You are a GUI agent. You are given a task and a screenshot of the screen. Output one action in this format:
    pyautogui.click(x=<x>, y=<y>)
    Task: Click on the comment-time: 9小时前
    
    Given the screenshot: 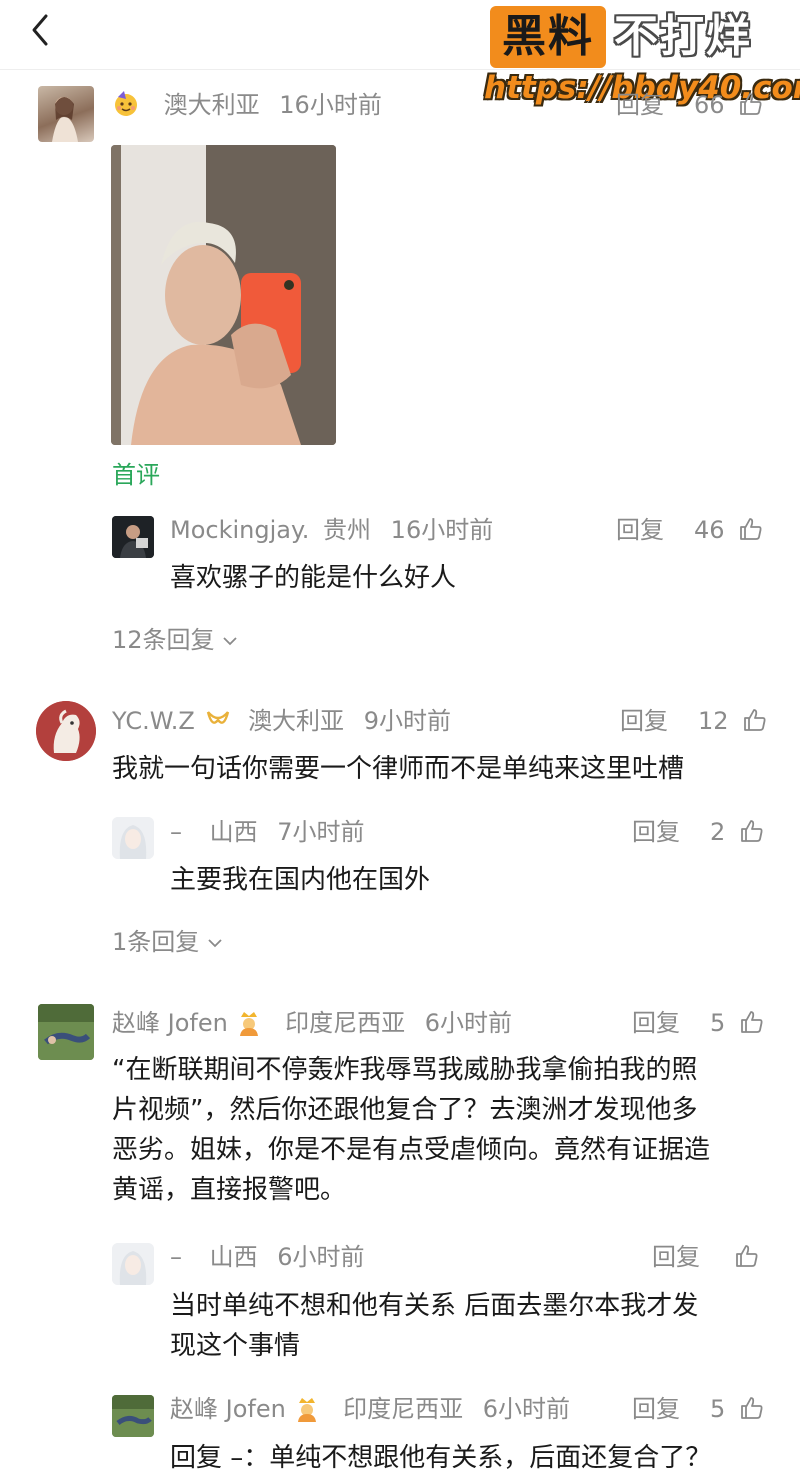 What is the action you would take?
    pyautogui.click(x=407, y=721)
    